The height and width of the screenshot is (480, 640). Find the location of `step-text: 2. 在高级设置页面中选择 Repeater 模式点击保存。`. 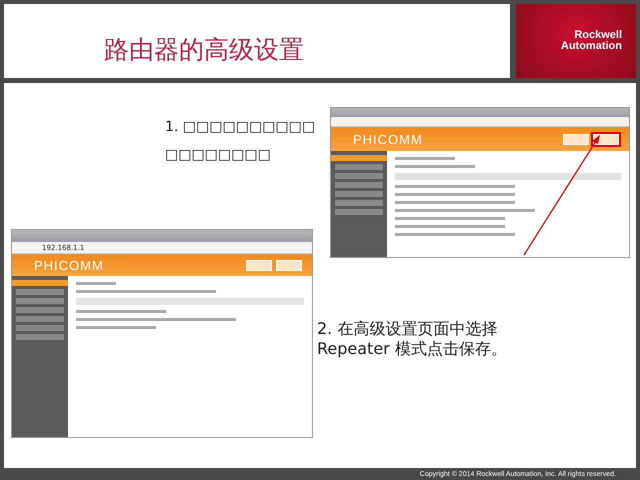

step-text: 2. 在高级设置页面中选择 Repeater 模式点击保存。 is located at coordinates (412, 339).